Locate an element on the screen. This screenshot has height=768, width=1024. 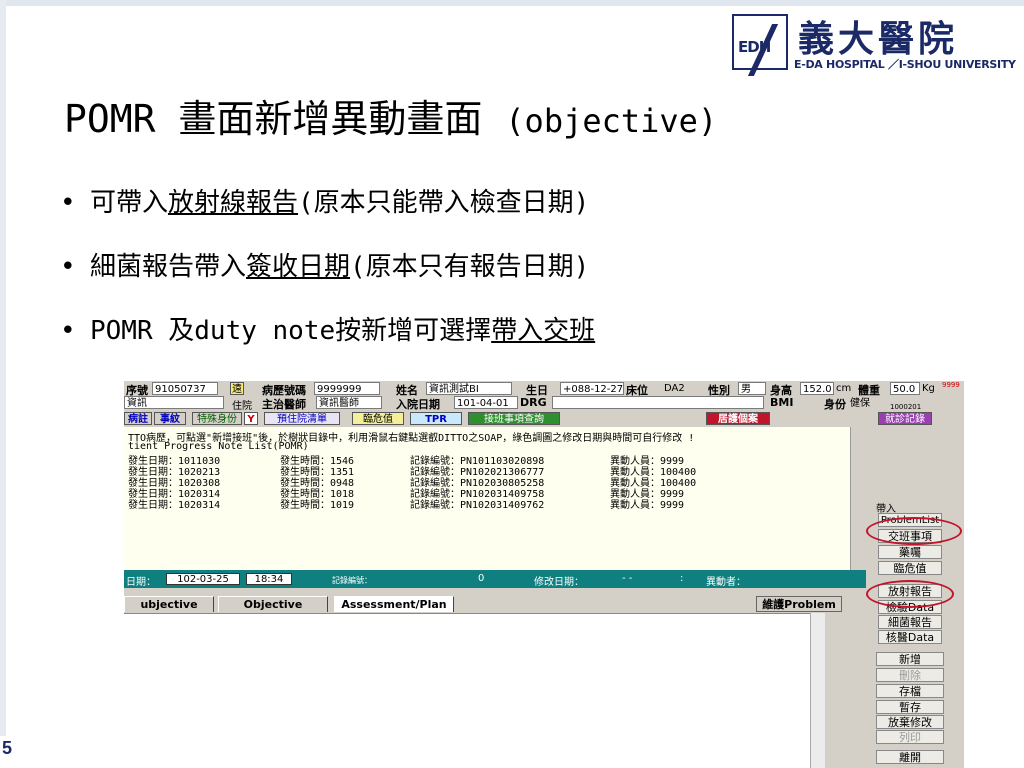
birth-field: +088-12-27 is located at coordinates (592, 388).